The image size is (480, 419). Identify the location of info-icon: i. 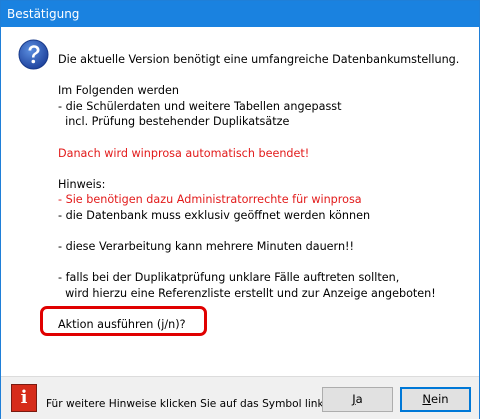
(24, 397).